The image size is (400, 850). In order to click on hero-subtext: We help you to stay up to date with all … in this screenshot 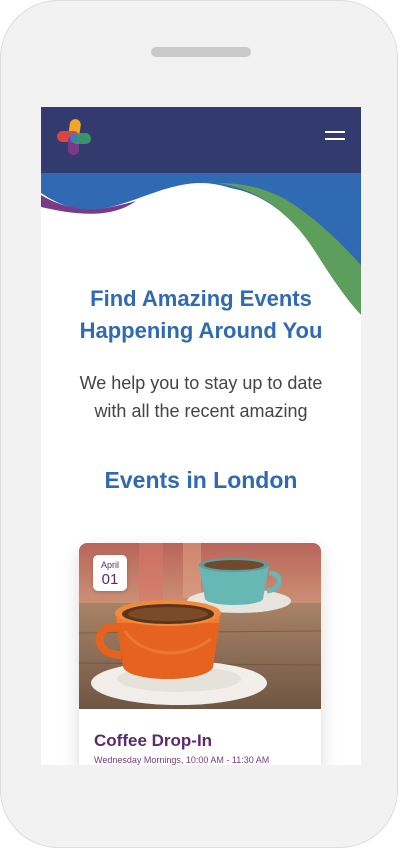, I will do `click(201, 397)`.